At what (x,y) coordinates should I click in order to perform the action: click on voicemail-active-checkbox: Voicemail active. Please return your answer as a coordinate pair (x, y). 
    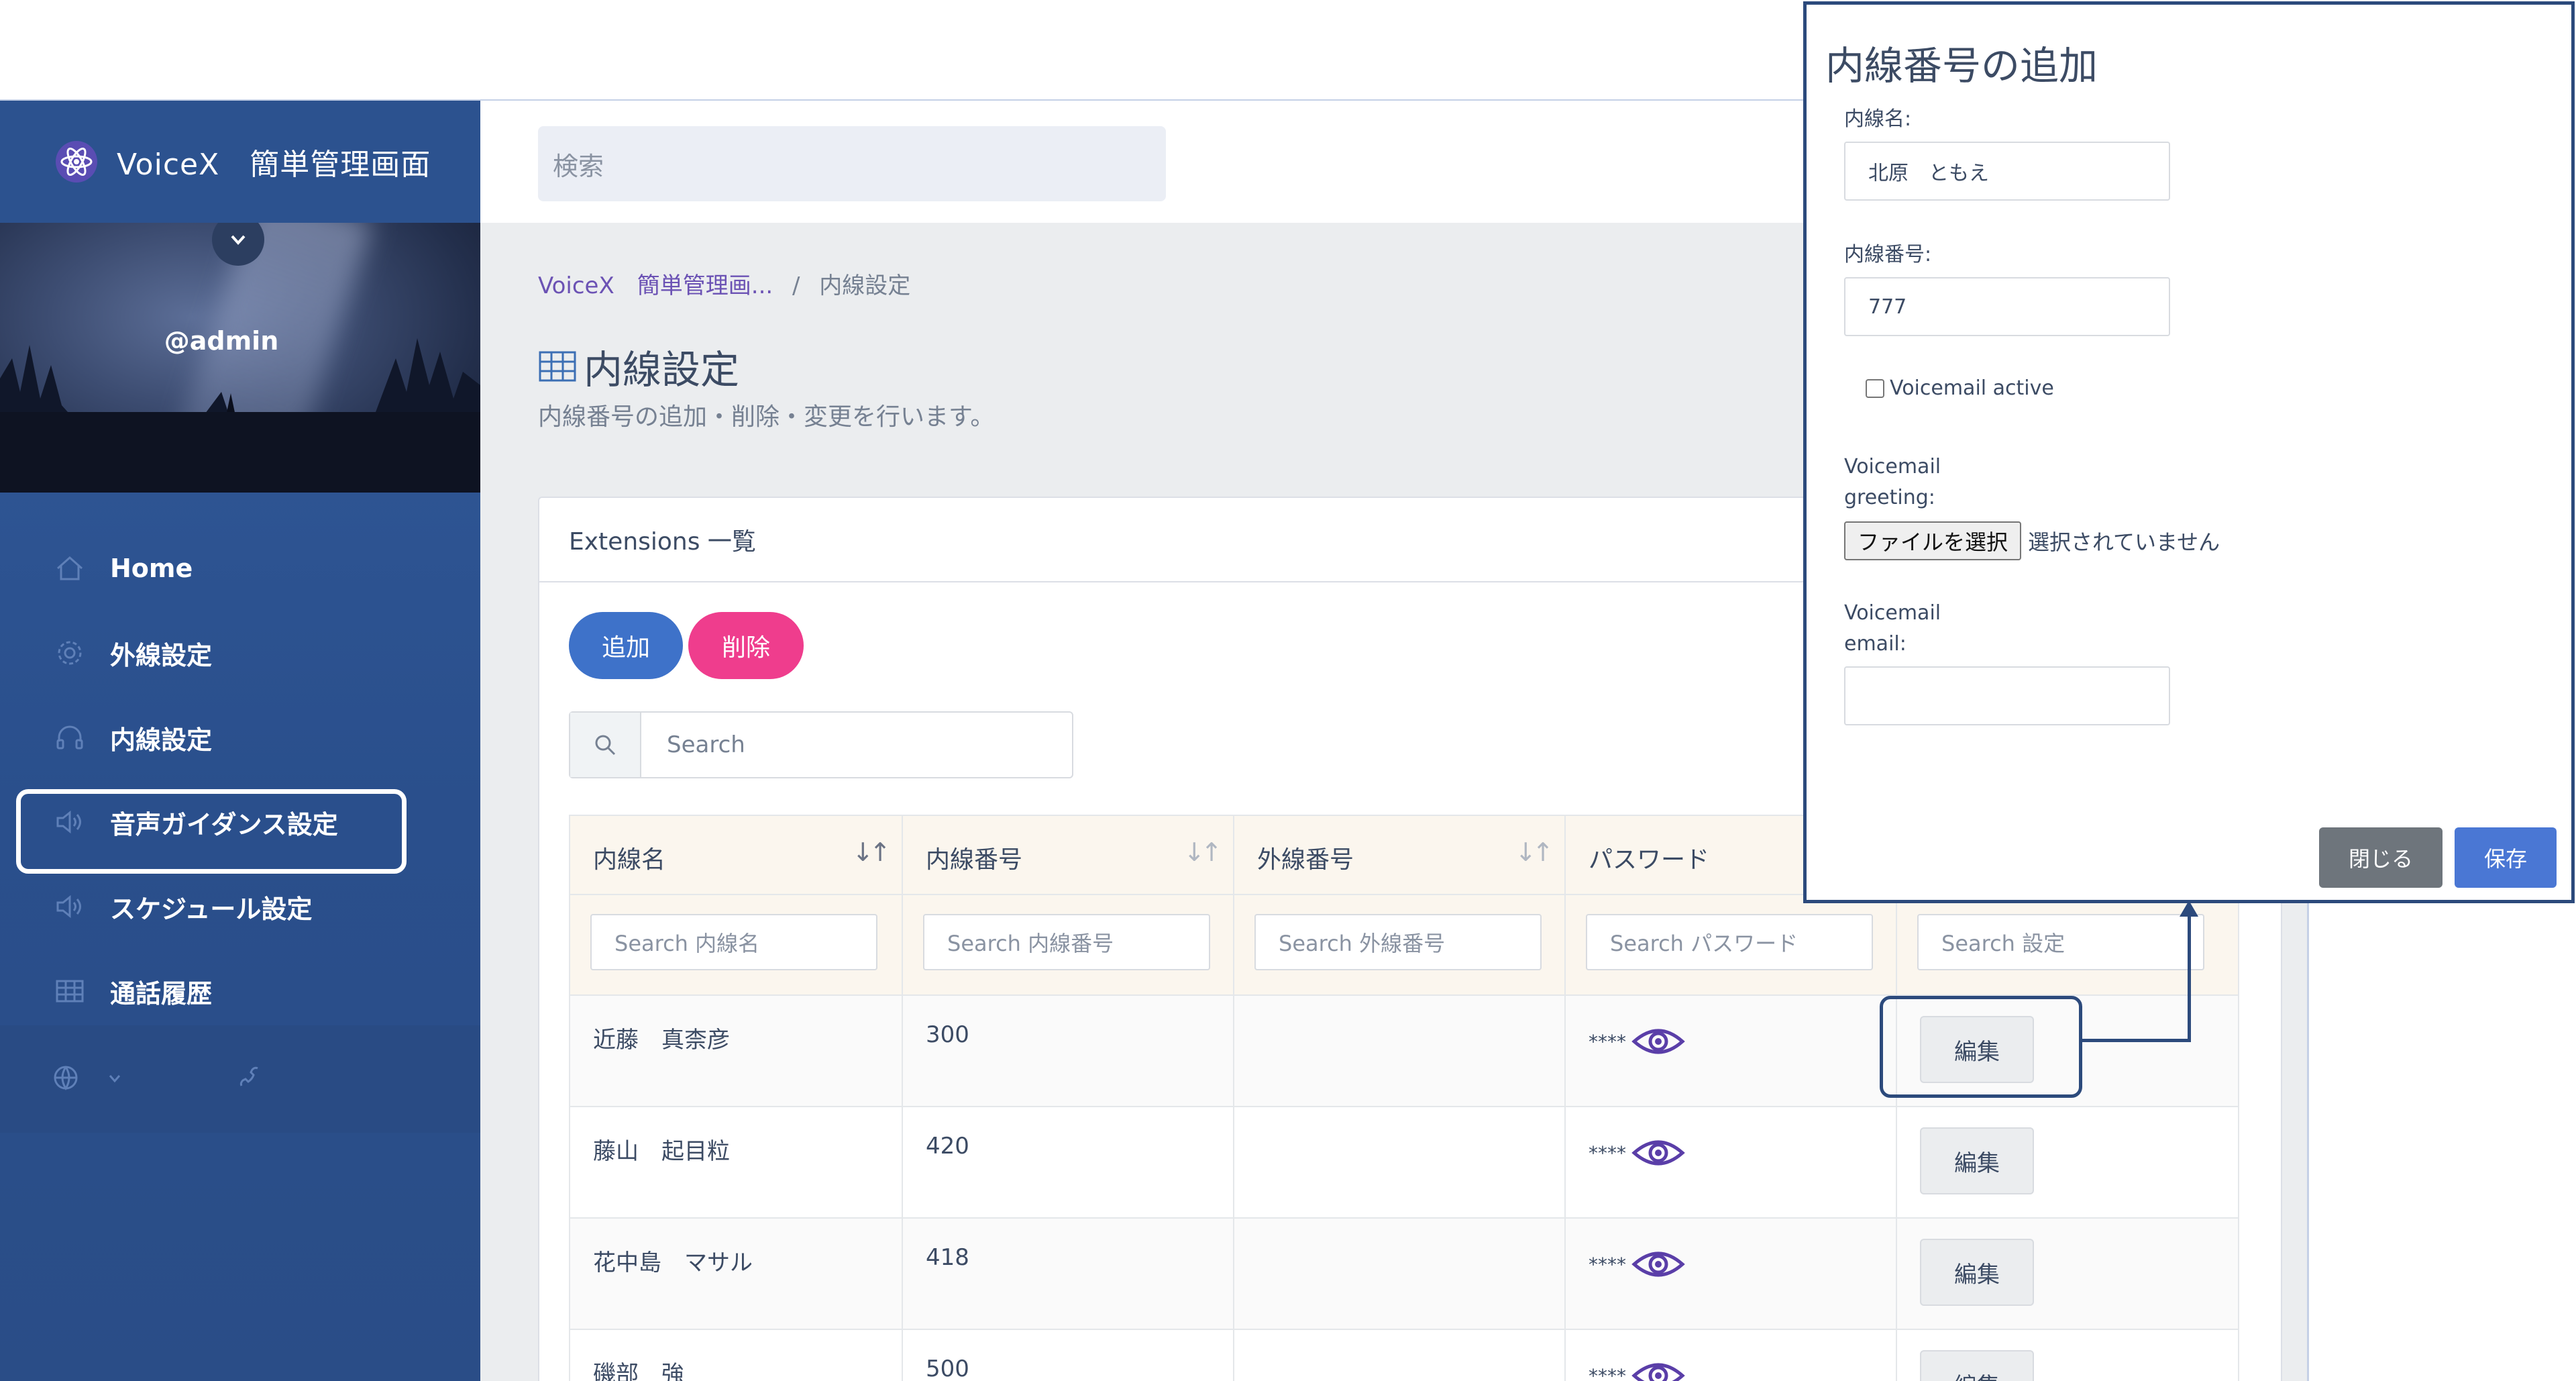
    Looking at the image, I should click on (1960, 388).